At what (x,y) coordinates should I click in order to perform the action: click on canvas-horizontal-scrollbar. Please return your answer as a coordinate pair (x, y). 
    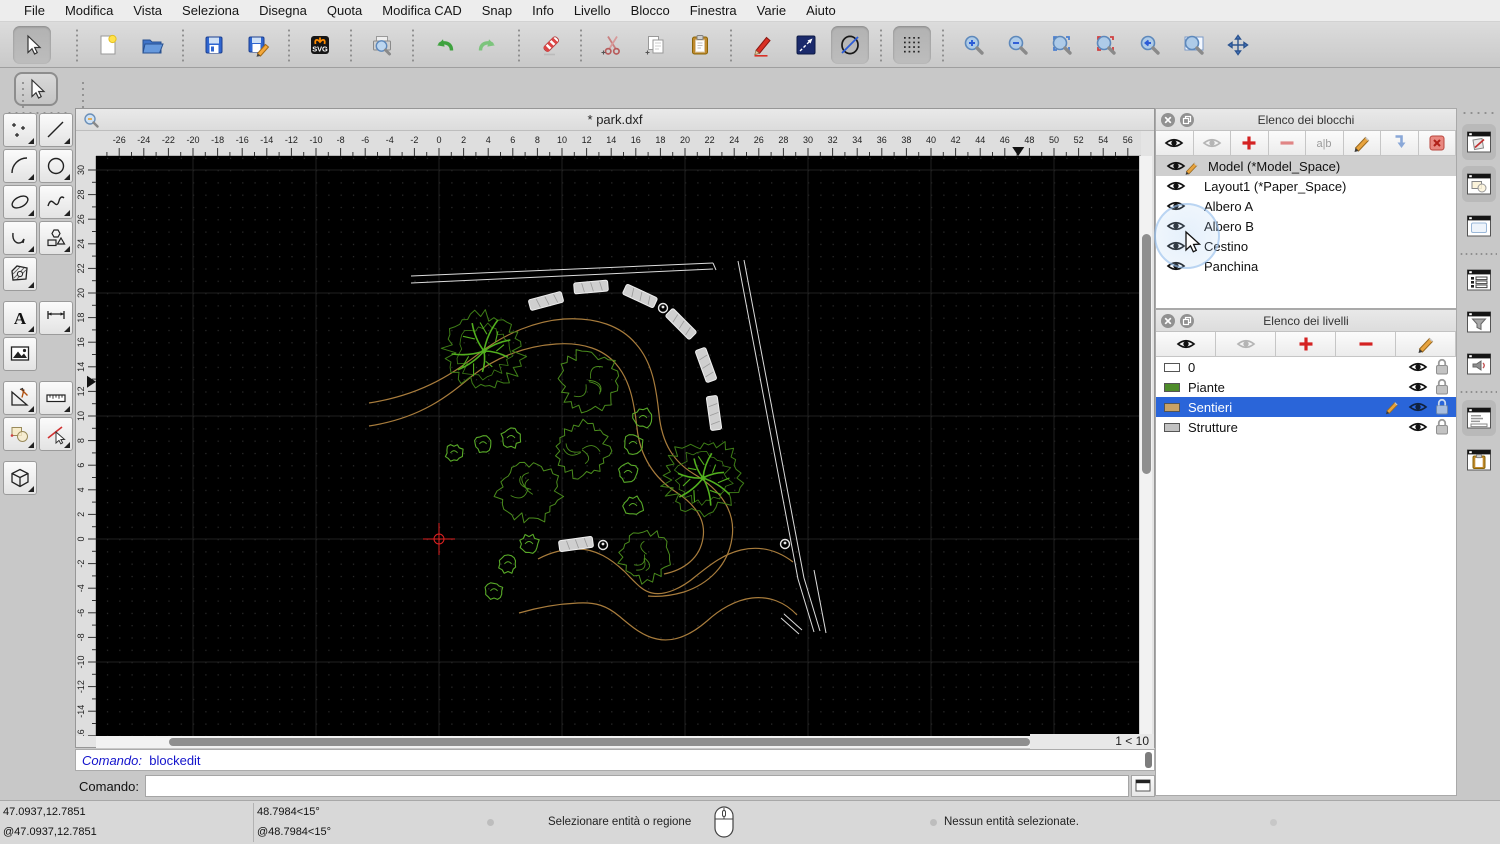
    Looking at the image, I should click on (564, 742).